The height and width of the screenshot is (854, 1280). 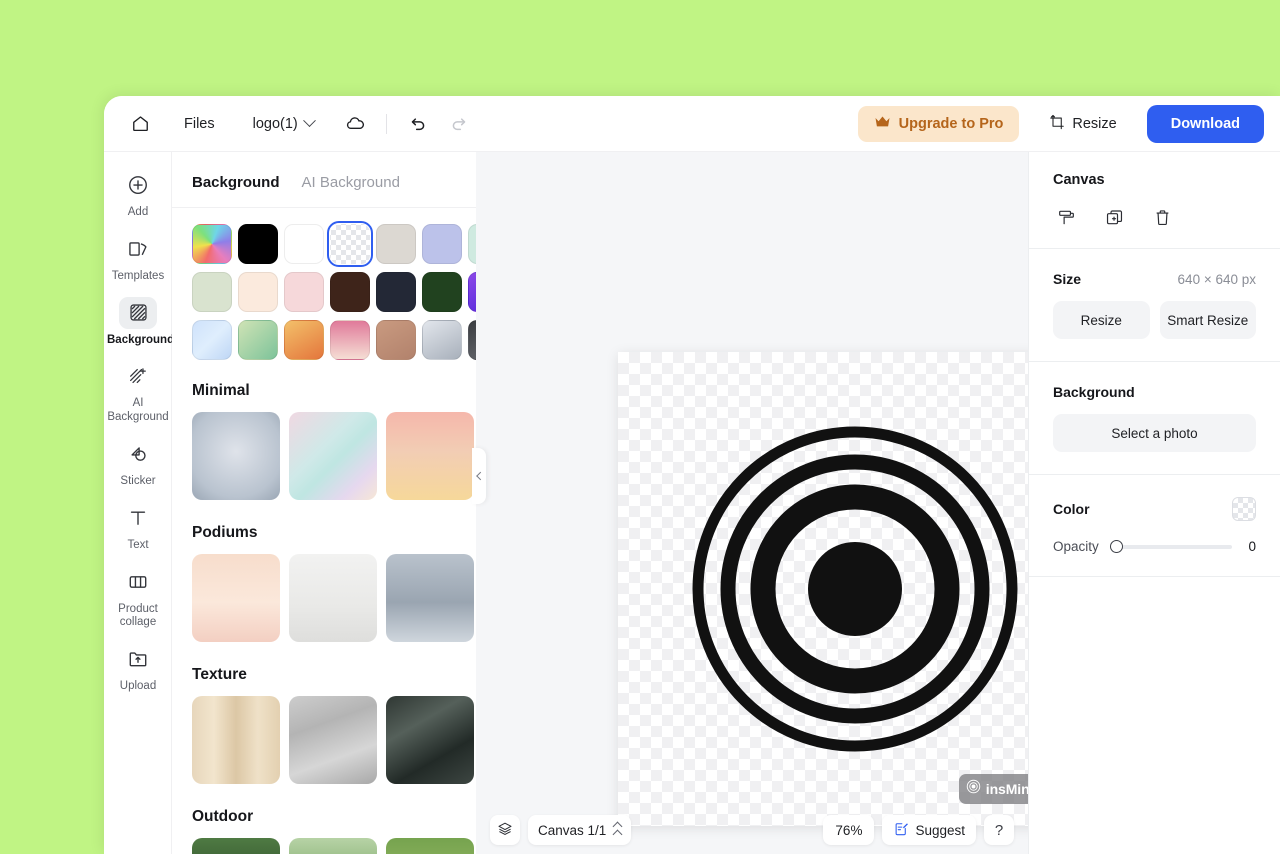 I want to click on sidebar-item-upload: Upload, so click(x=138, y=668).